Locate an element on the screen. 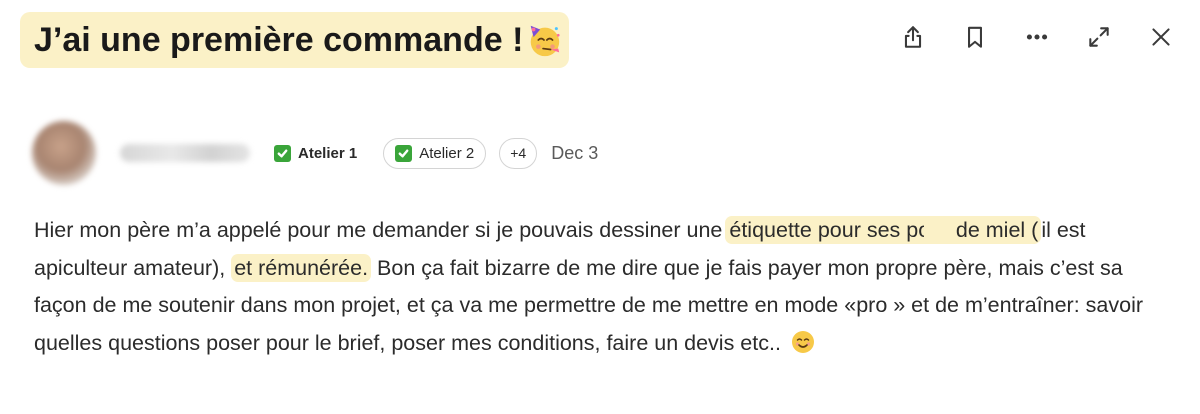 Image resolution: width=1200 pixels, height=414 pixels. highlighted-text: étiquette pour ses pots is located at coordinates (837, 230).